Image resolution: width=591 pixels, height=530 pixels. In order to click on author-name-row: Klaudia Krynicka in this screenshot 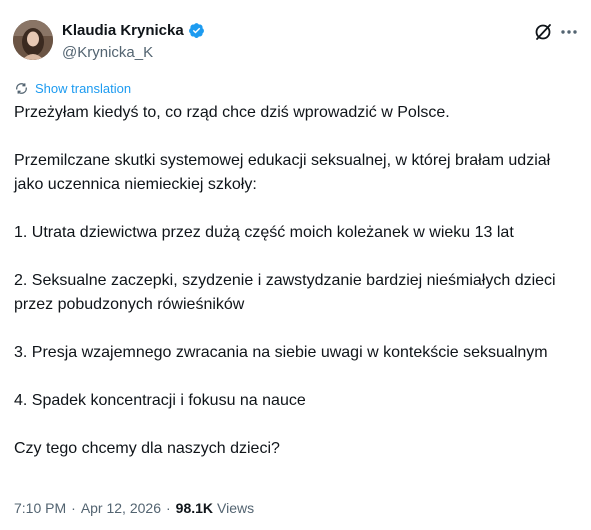, I will do `click(133, 30)`.